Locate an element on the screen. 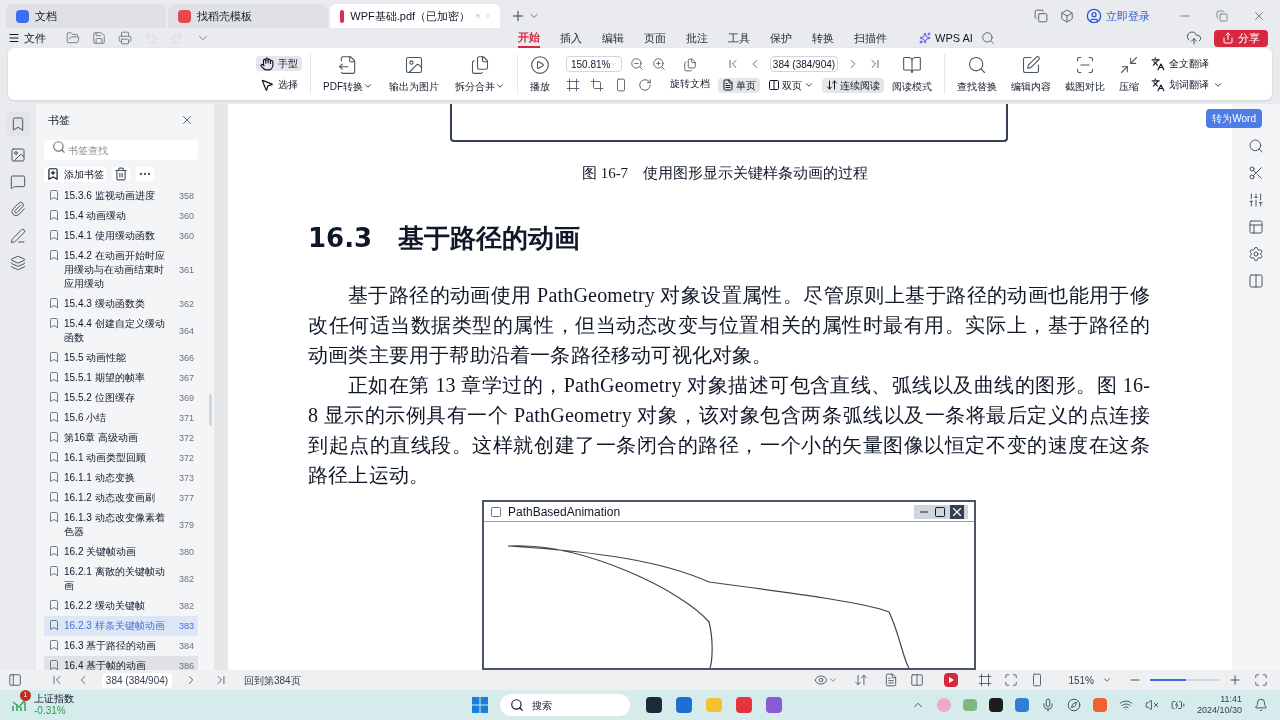 The width and height of the screenshot is (1280, 720). app-taskbar-icon is located at coordinates (654, 705).